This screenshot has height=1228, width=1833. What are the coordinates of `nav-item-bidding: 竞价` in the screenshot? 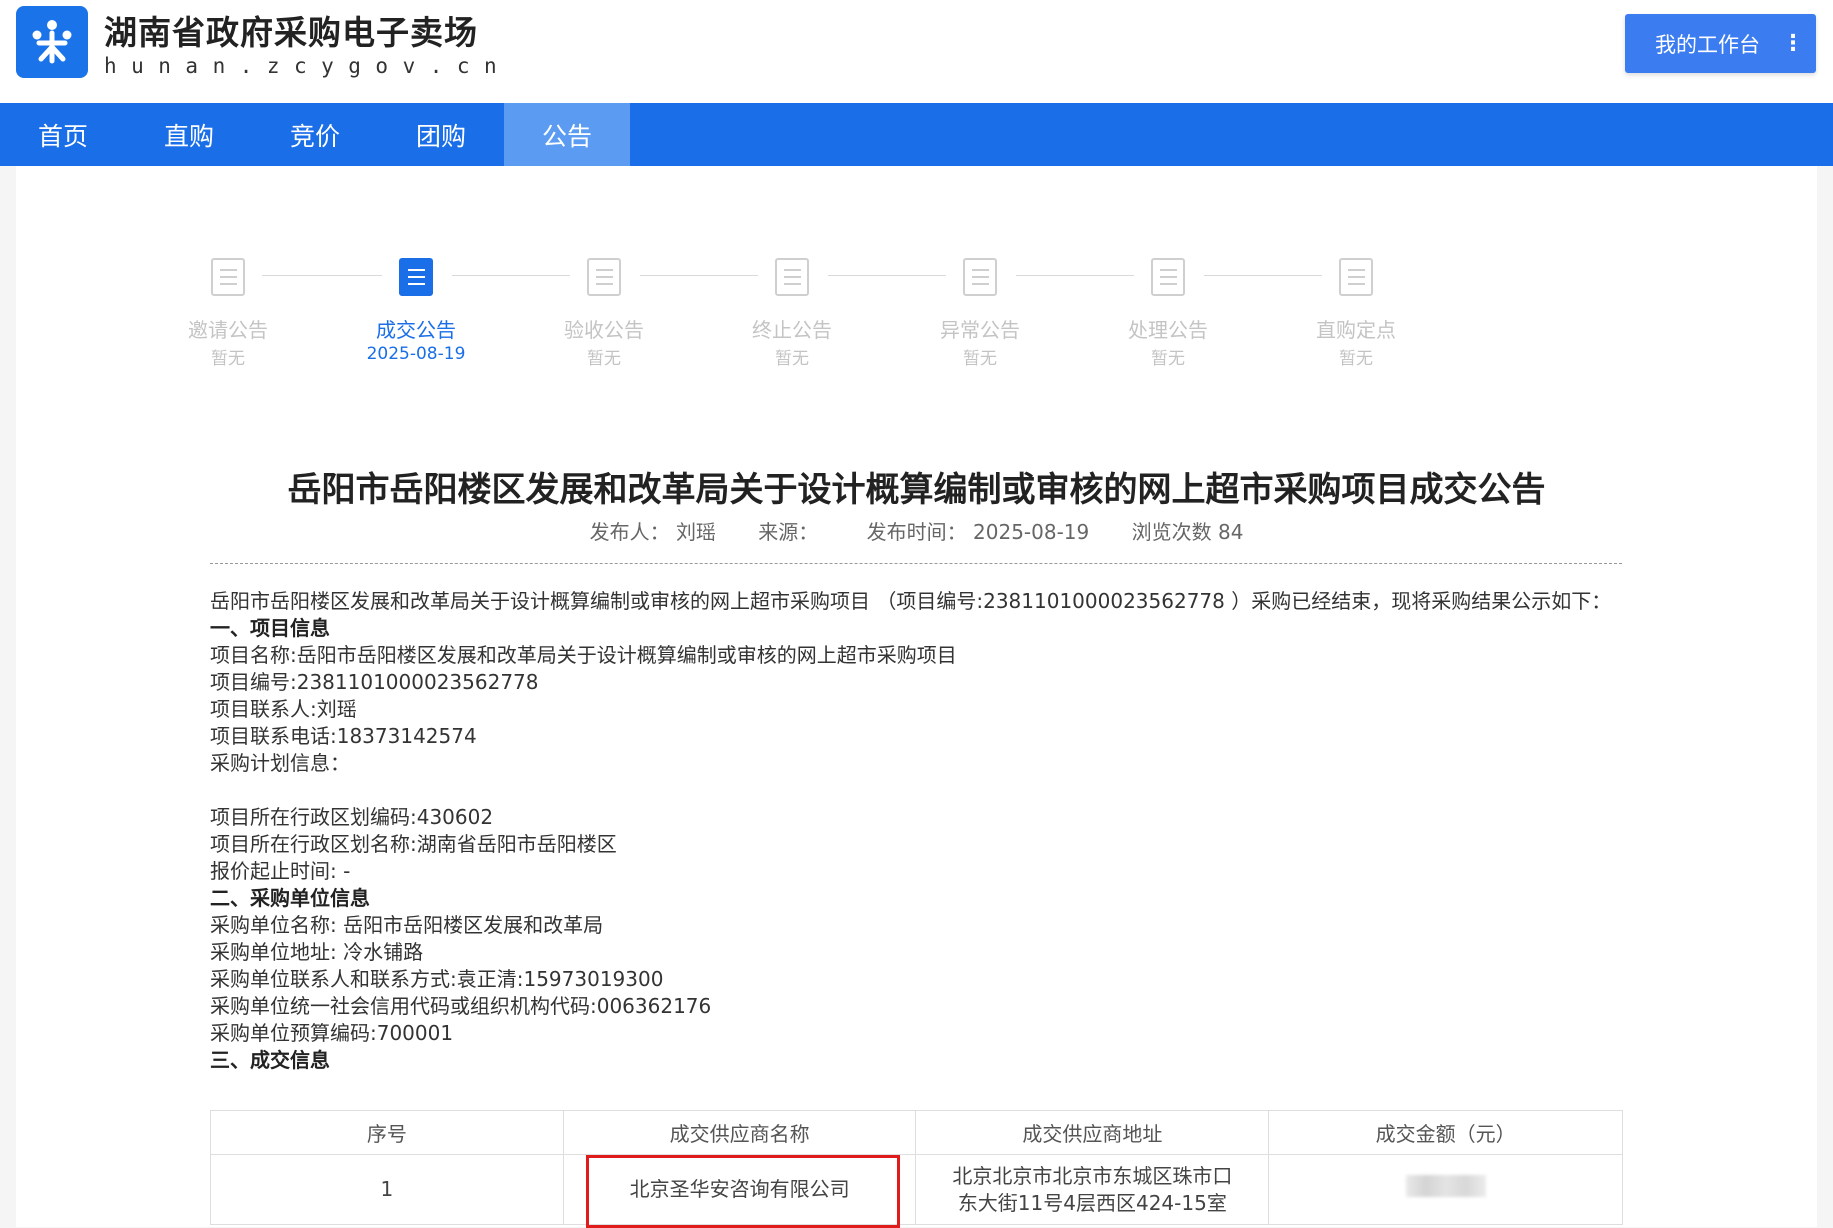 It's located at (315, 134).